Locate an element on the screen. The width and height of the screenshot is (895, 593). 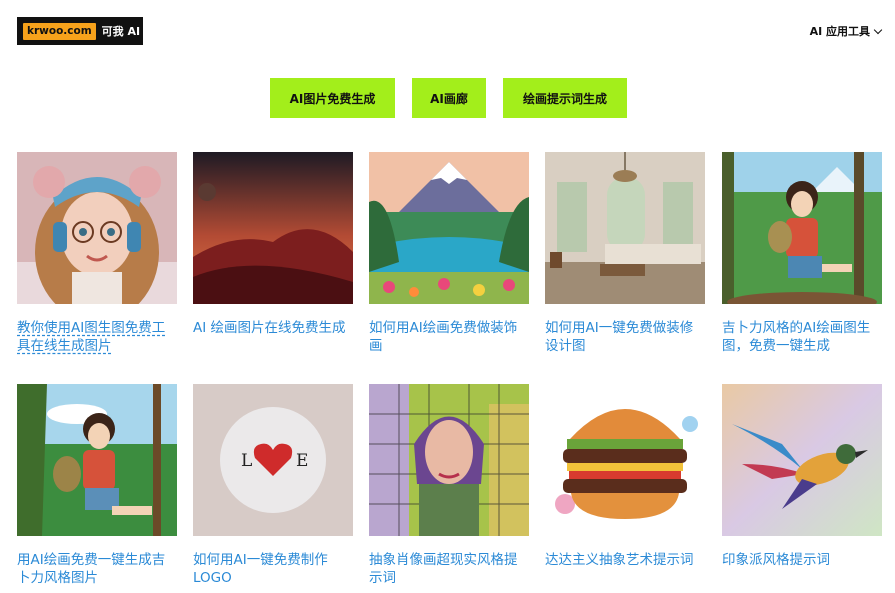
gallery-card: 达达主义抽象艺术提示词 is located at coordinates (625, 476).